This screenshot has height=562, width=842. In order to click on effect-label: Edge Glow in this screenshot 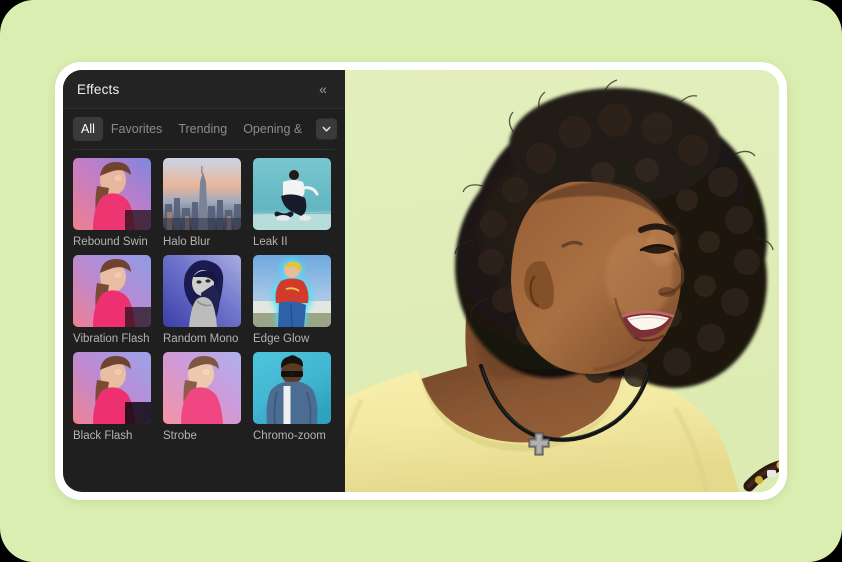, I will do `click(281, 338)`.